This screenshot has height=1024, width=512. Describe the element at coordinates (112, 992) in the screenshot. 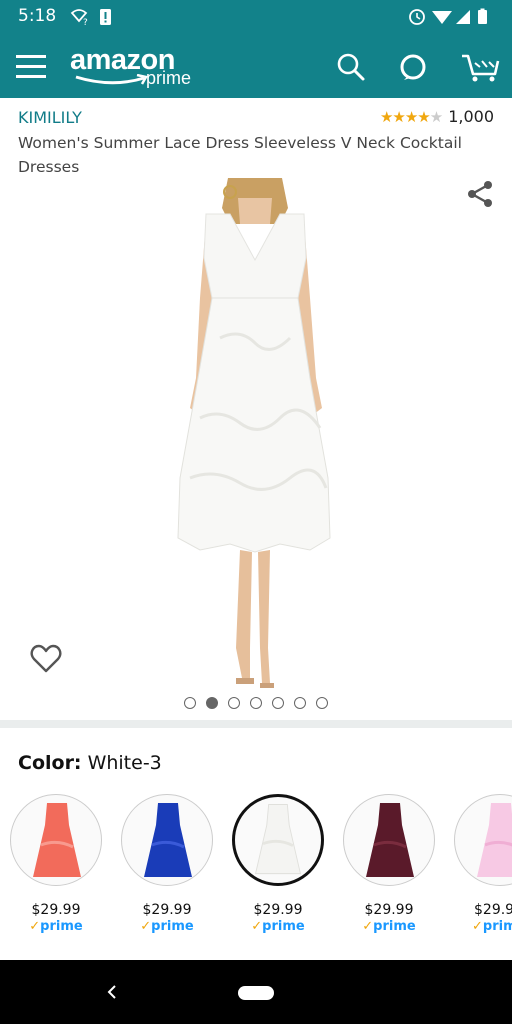

I see `back-icon` at that location.